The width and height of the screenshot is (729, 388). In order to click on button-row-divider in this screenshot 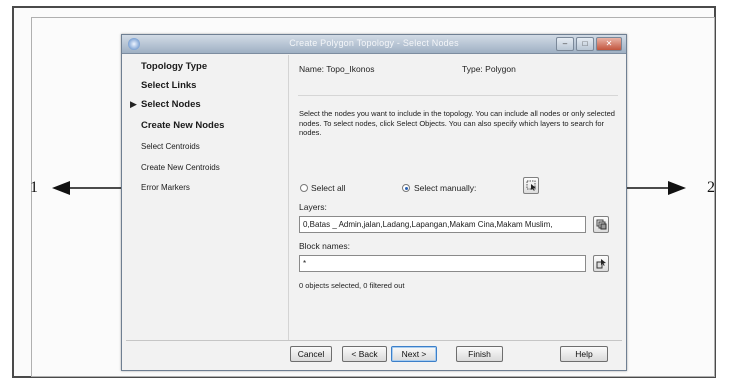, I will do `click(374, 340)`.